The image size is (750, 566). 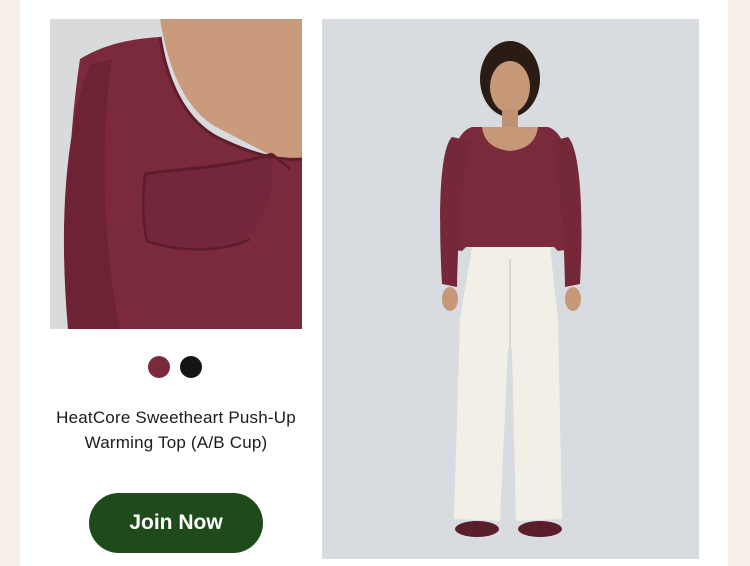 What do you see at coordinates (176, 523) in the screenshot?
I see `join-now-button: Join Now` at bounding box center [176, 523].